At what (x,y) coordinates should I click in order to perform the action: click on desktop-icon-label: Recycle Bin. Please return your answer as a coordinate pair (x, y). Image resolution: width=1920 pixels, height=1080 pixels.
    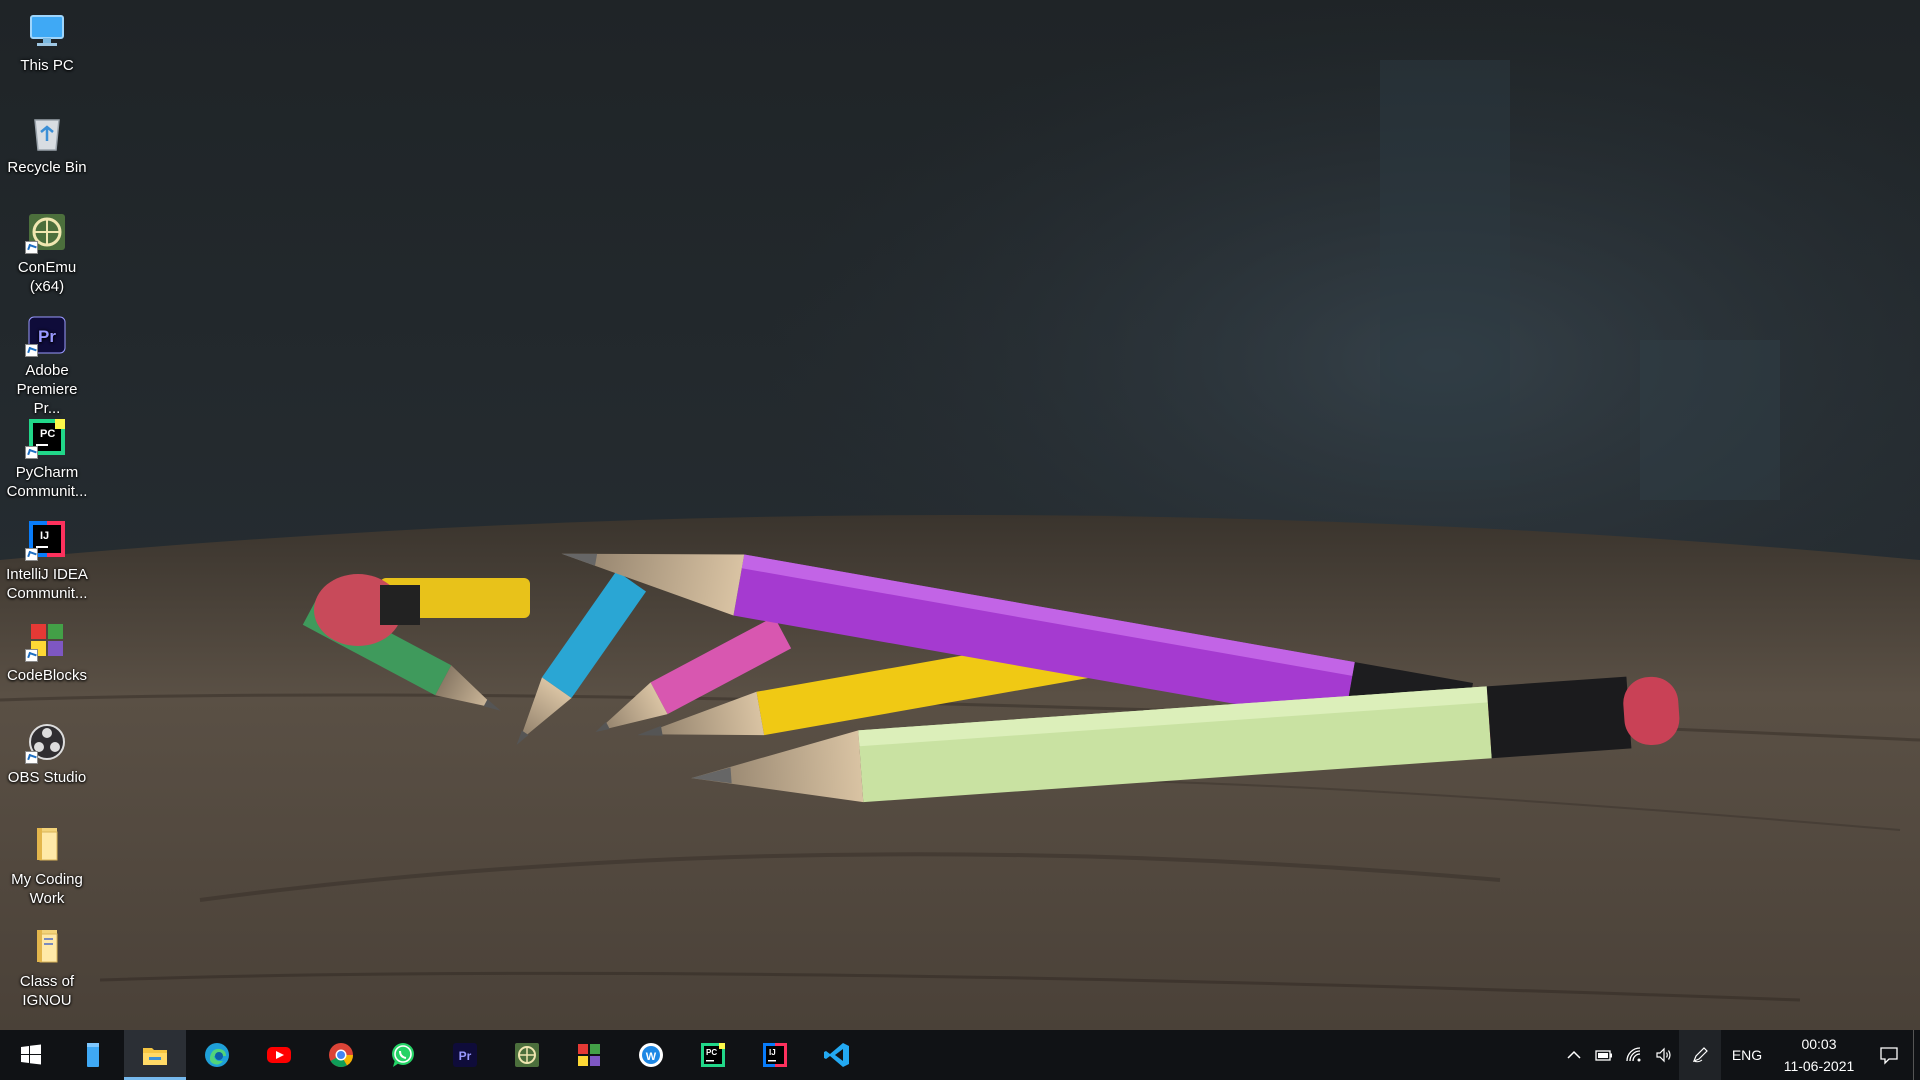
    Looking at the image, I should click on (47, 167).